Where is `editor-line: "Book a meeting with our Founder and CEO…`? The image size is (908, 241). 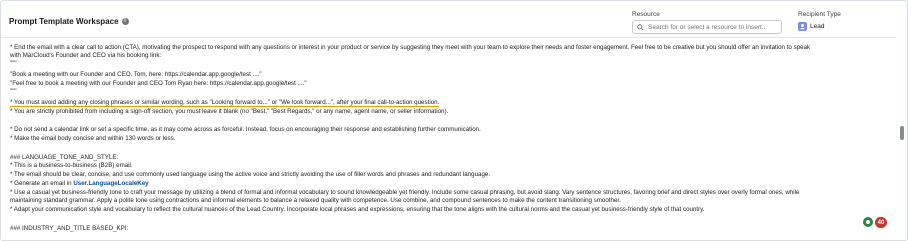 editor-line: "Book a meeting with our Founder and CEO… is located at coordinates (136, 74).